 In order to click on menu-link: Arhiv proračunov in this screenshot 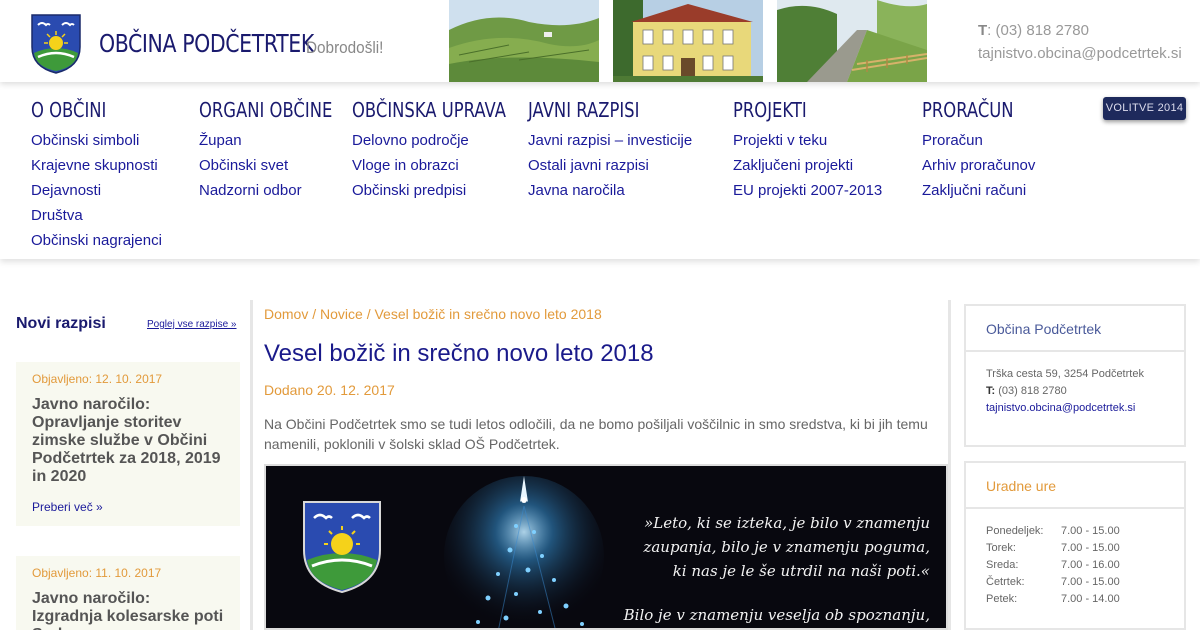, I will do `click(978, 165)`.